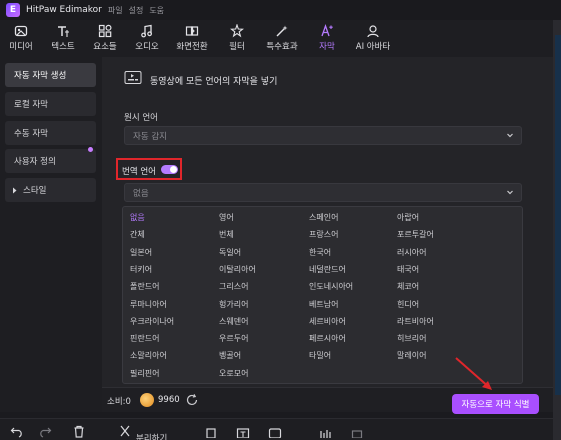 The width and height of the screenshot is (561, 440). I want to click on preview-edge, so click(557, 230).